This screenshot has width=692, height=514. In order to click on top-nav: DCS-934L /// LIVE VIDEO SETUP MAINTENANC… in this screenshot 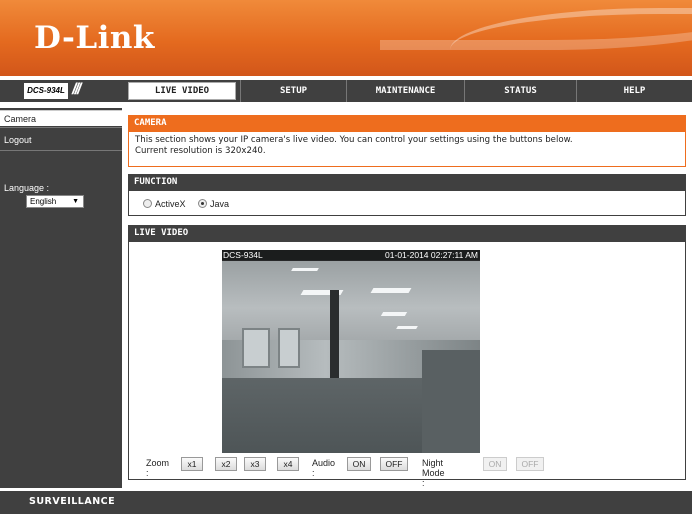, I will do `click(346, 91)`.